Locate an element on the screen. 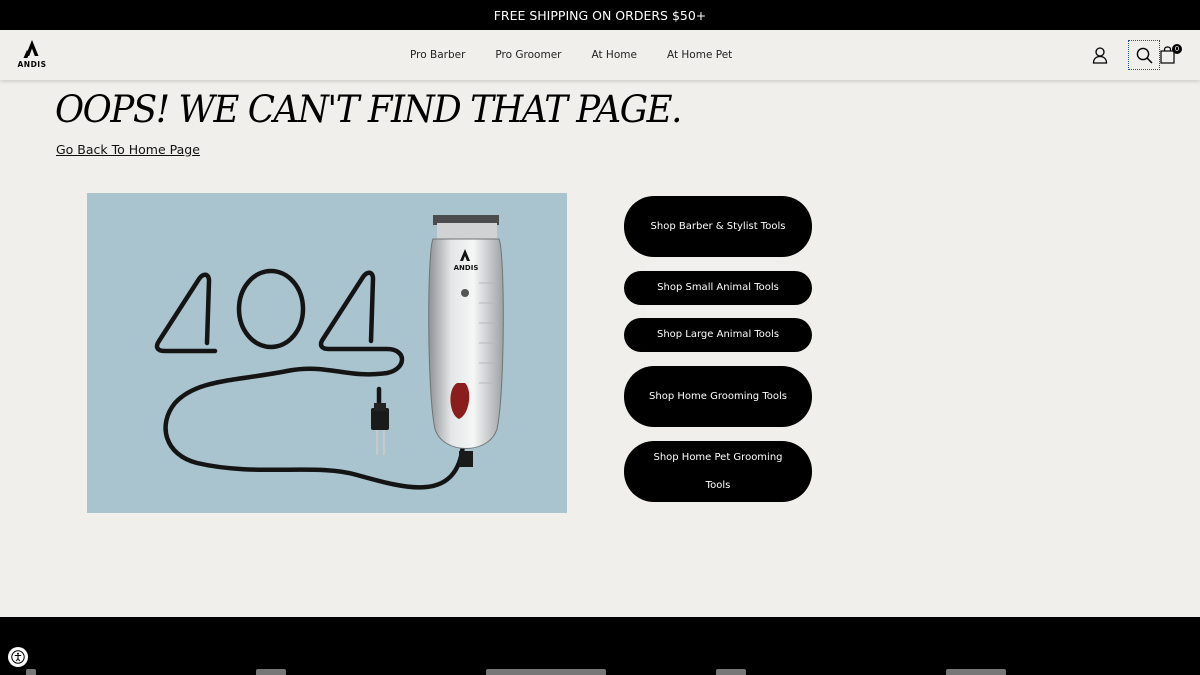  promo-text: FREE SHIPPING ON ORDERS $50+ is located at coordinates (600, 15).